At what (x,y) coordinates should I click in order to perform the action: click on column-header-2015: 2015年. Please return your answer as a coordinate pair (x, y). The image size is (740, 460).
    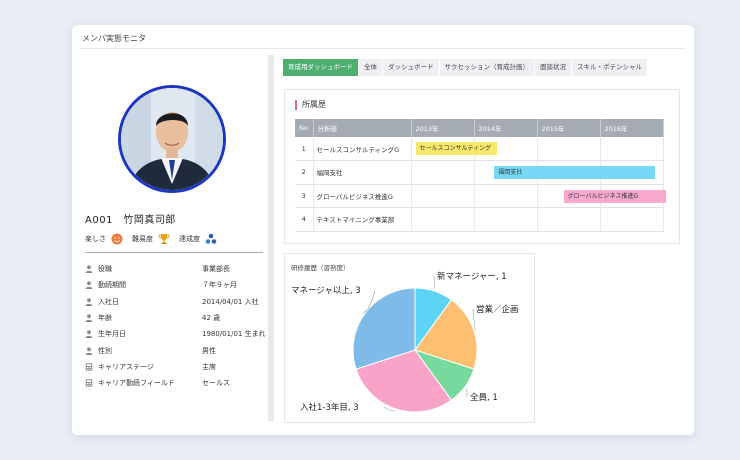
    Looking at the image, I should click on (569, 128).